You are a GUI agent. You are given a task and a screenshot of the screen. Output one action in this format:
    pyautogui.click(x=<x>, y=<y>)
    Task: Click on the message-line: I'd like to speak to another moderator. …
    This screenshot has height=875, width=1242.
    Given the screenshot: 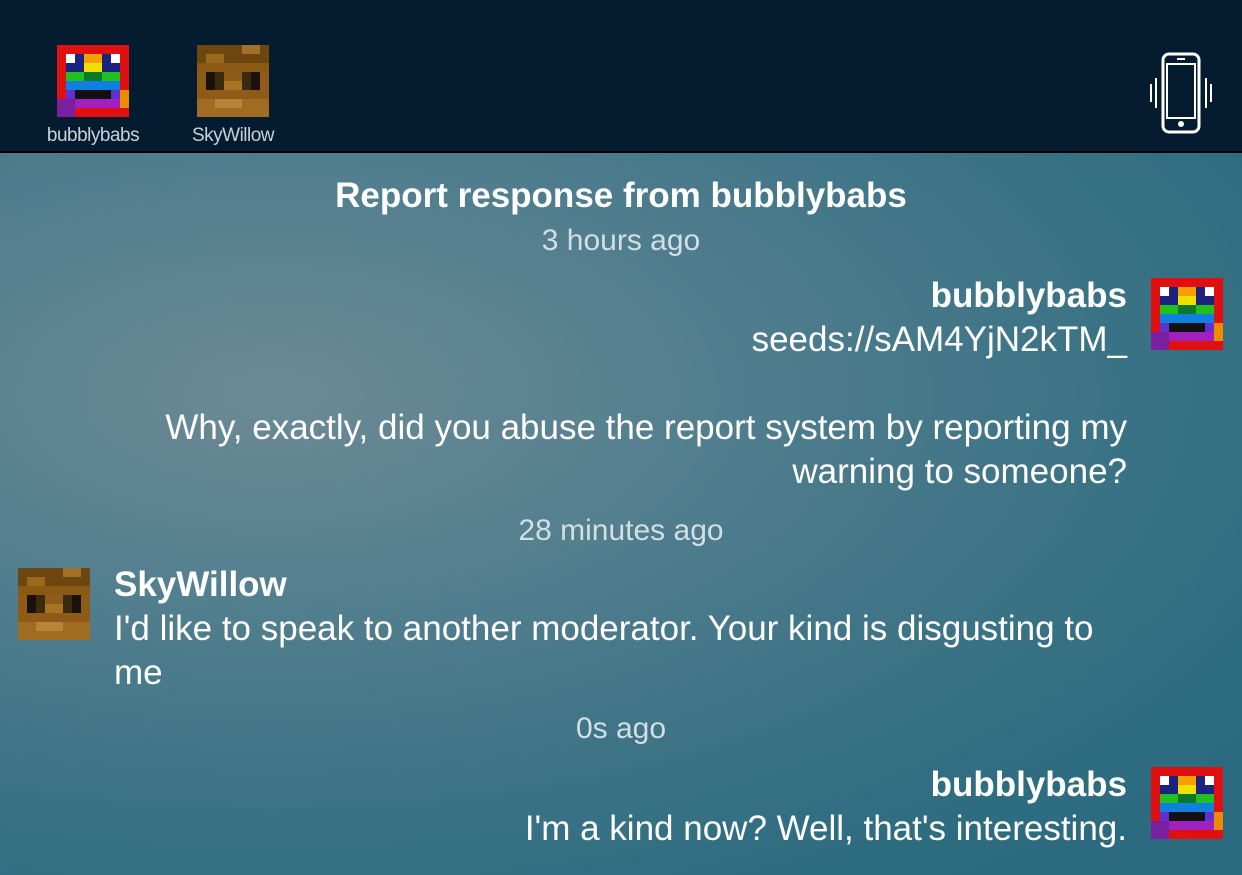 What is the action you would take?
    pyautogui.click(x=604, y=628)
    